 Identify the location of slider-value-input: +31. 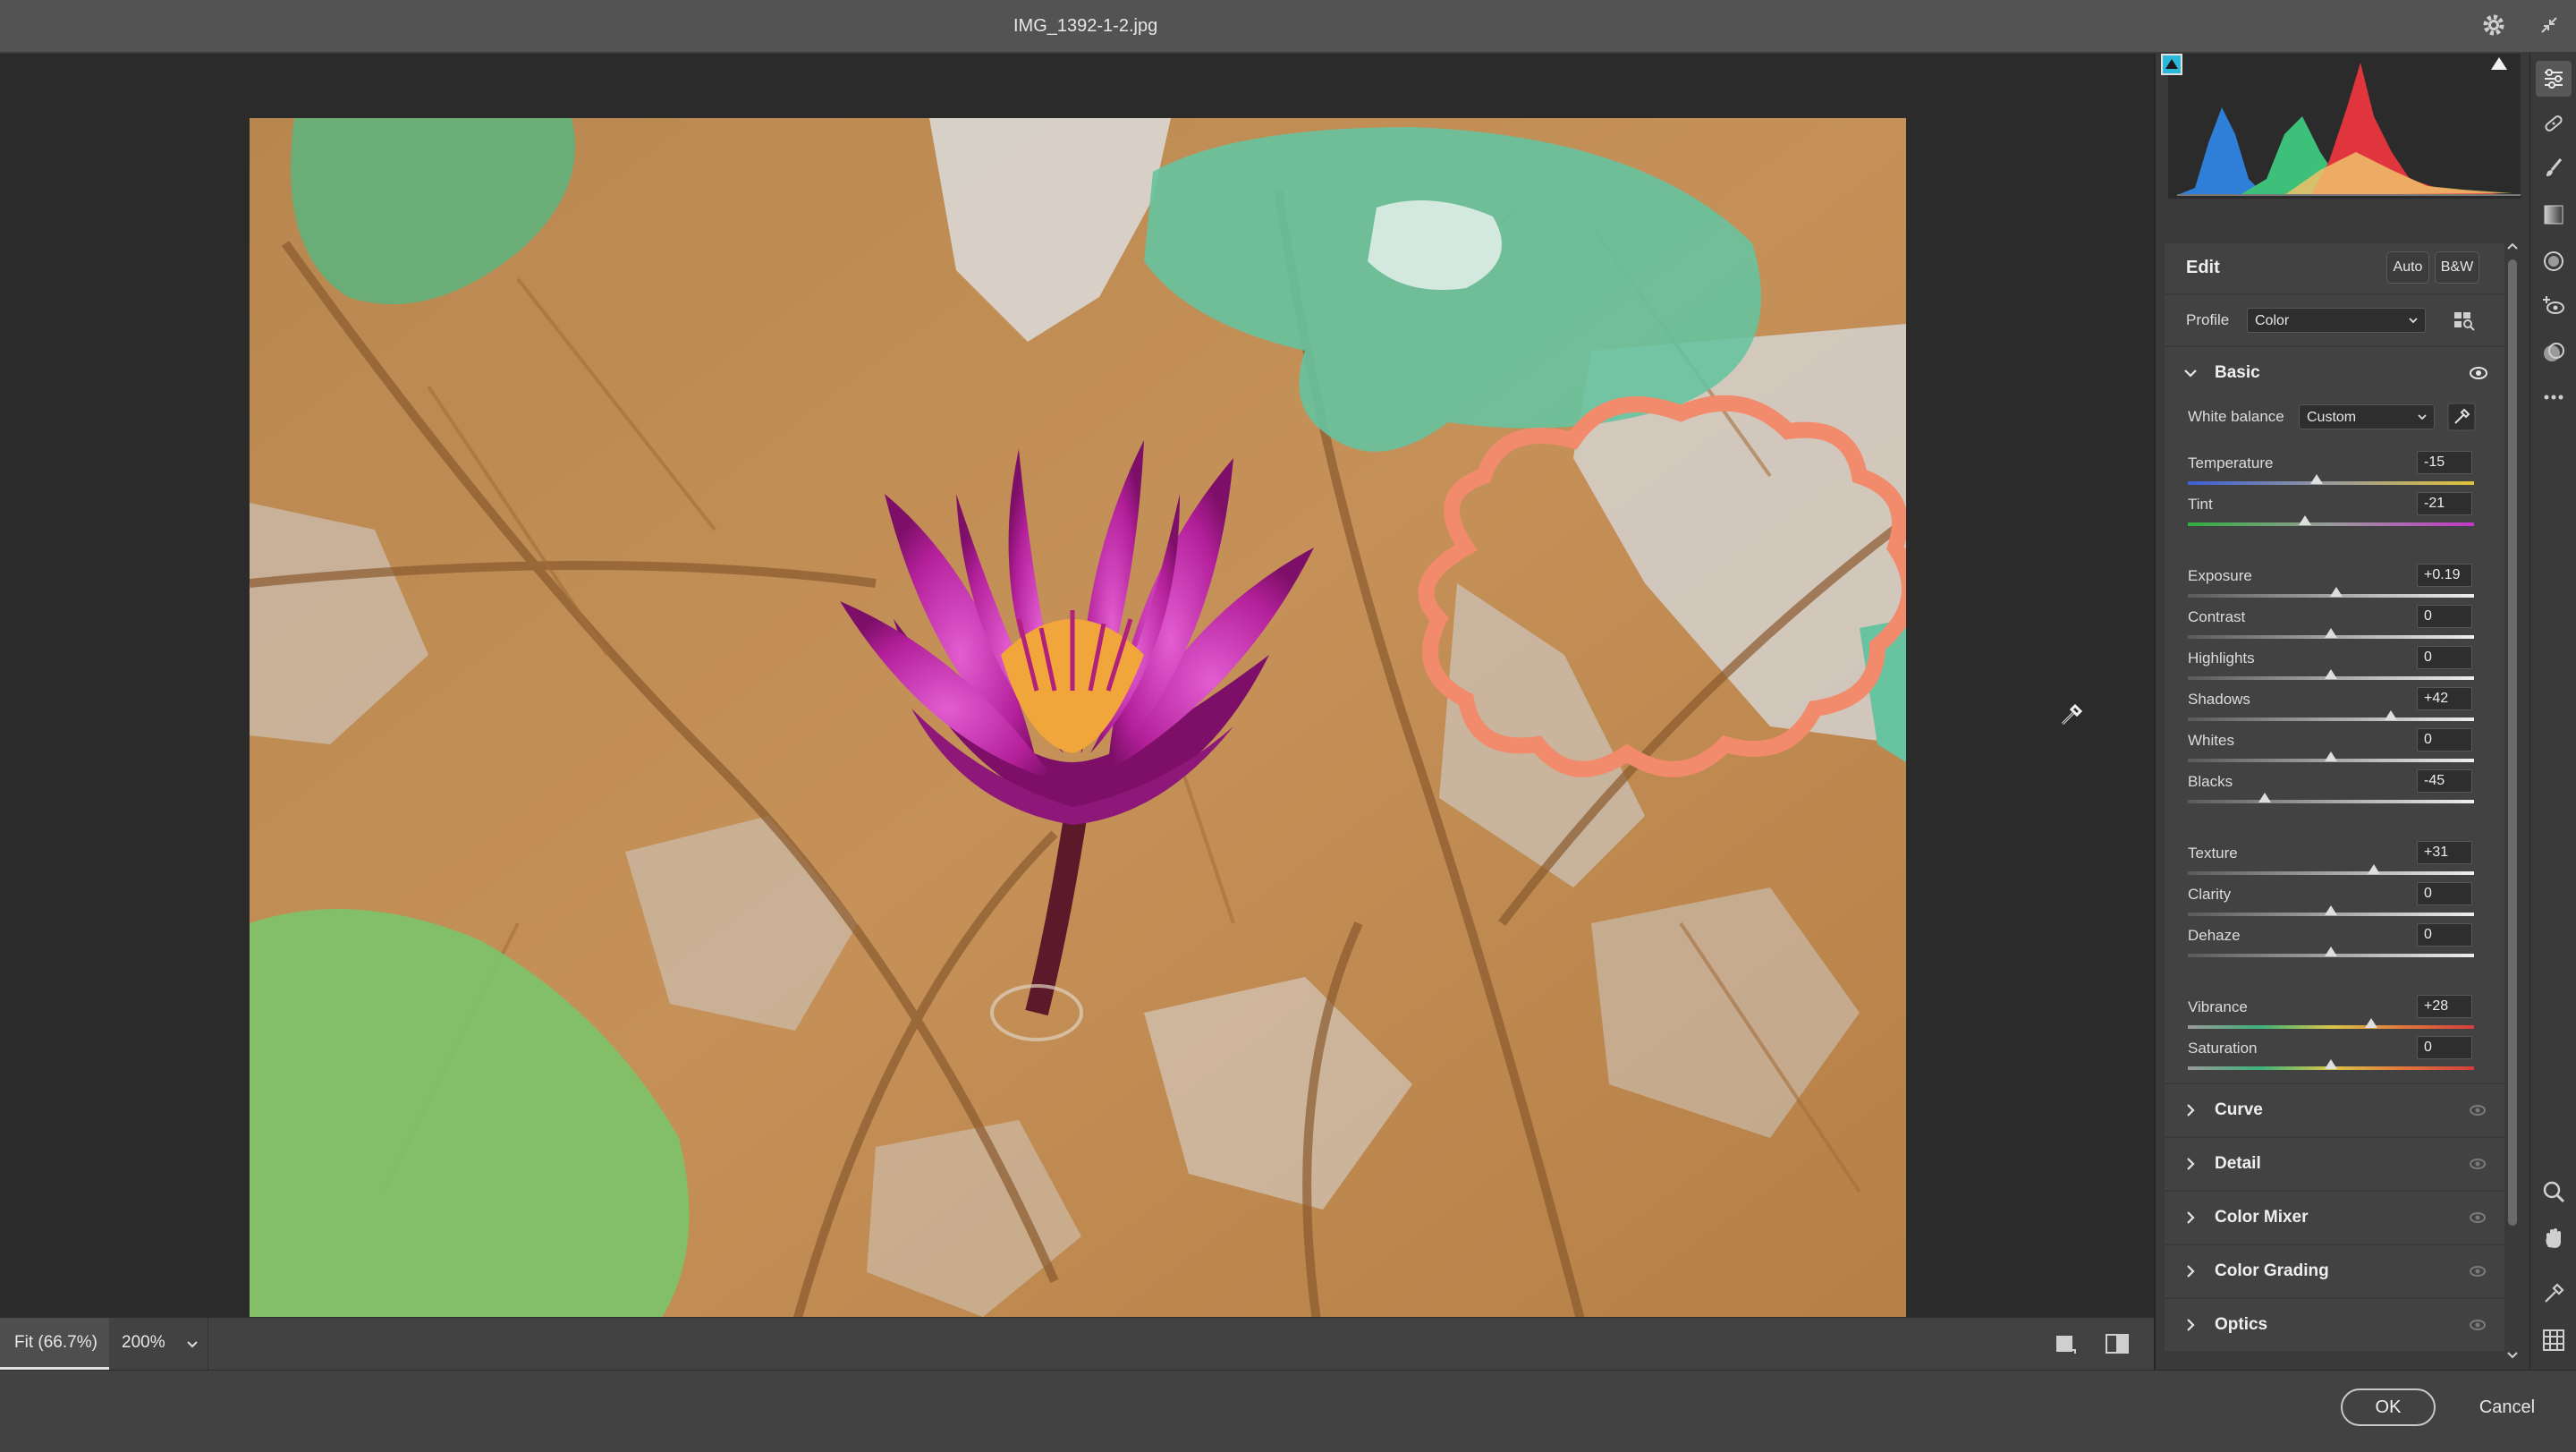
(2444, 852).